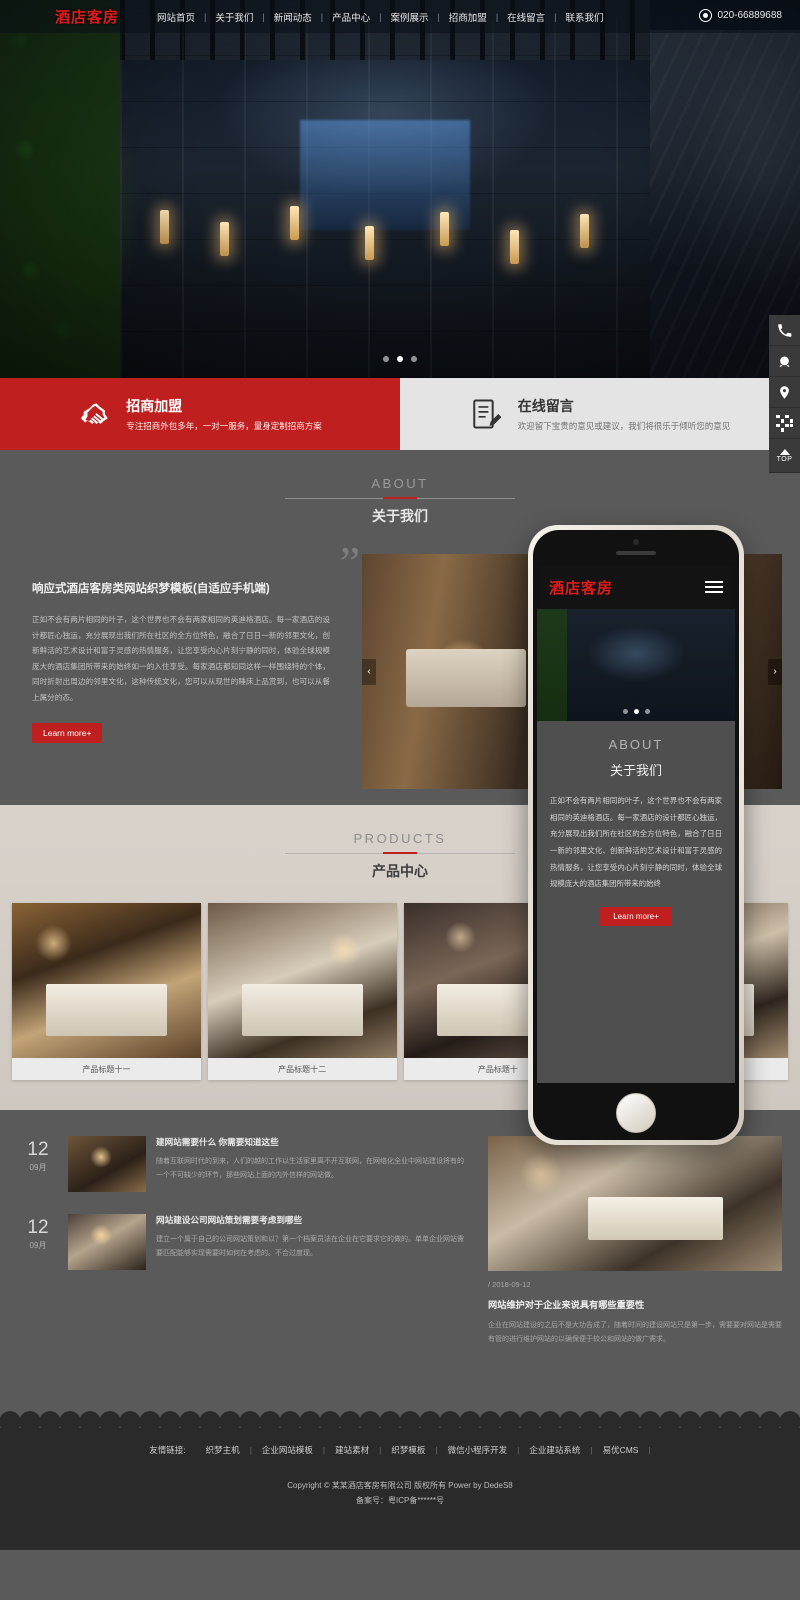  I want to click on handshake-icon, so click(95, 414).